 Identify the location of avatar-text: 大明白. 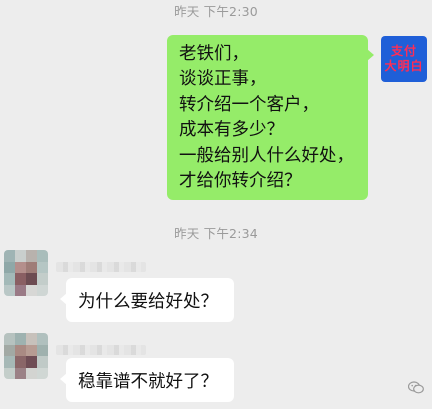
(404, 66).